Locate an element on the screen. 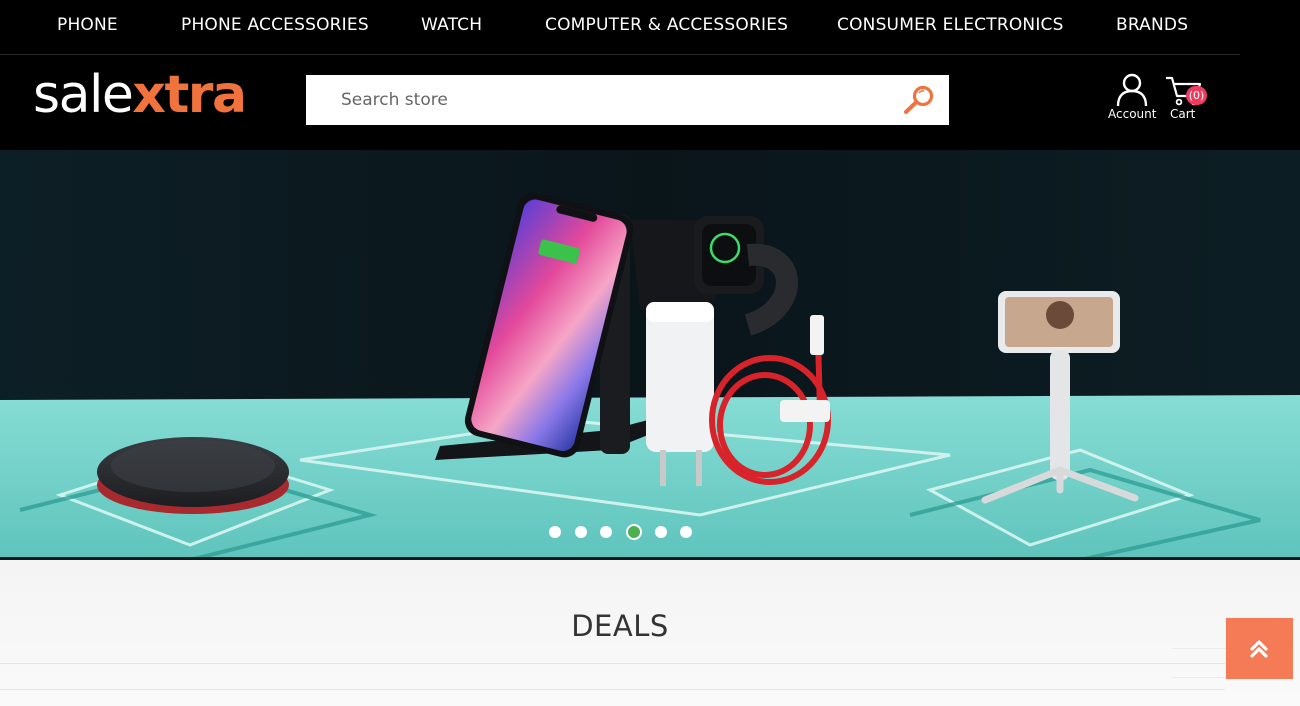  deals-divider-bottom is located at coordinates (612, 689).